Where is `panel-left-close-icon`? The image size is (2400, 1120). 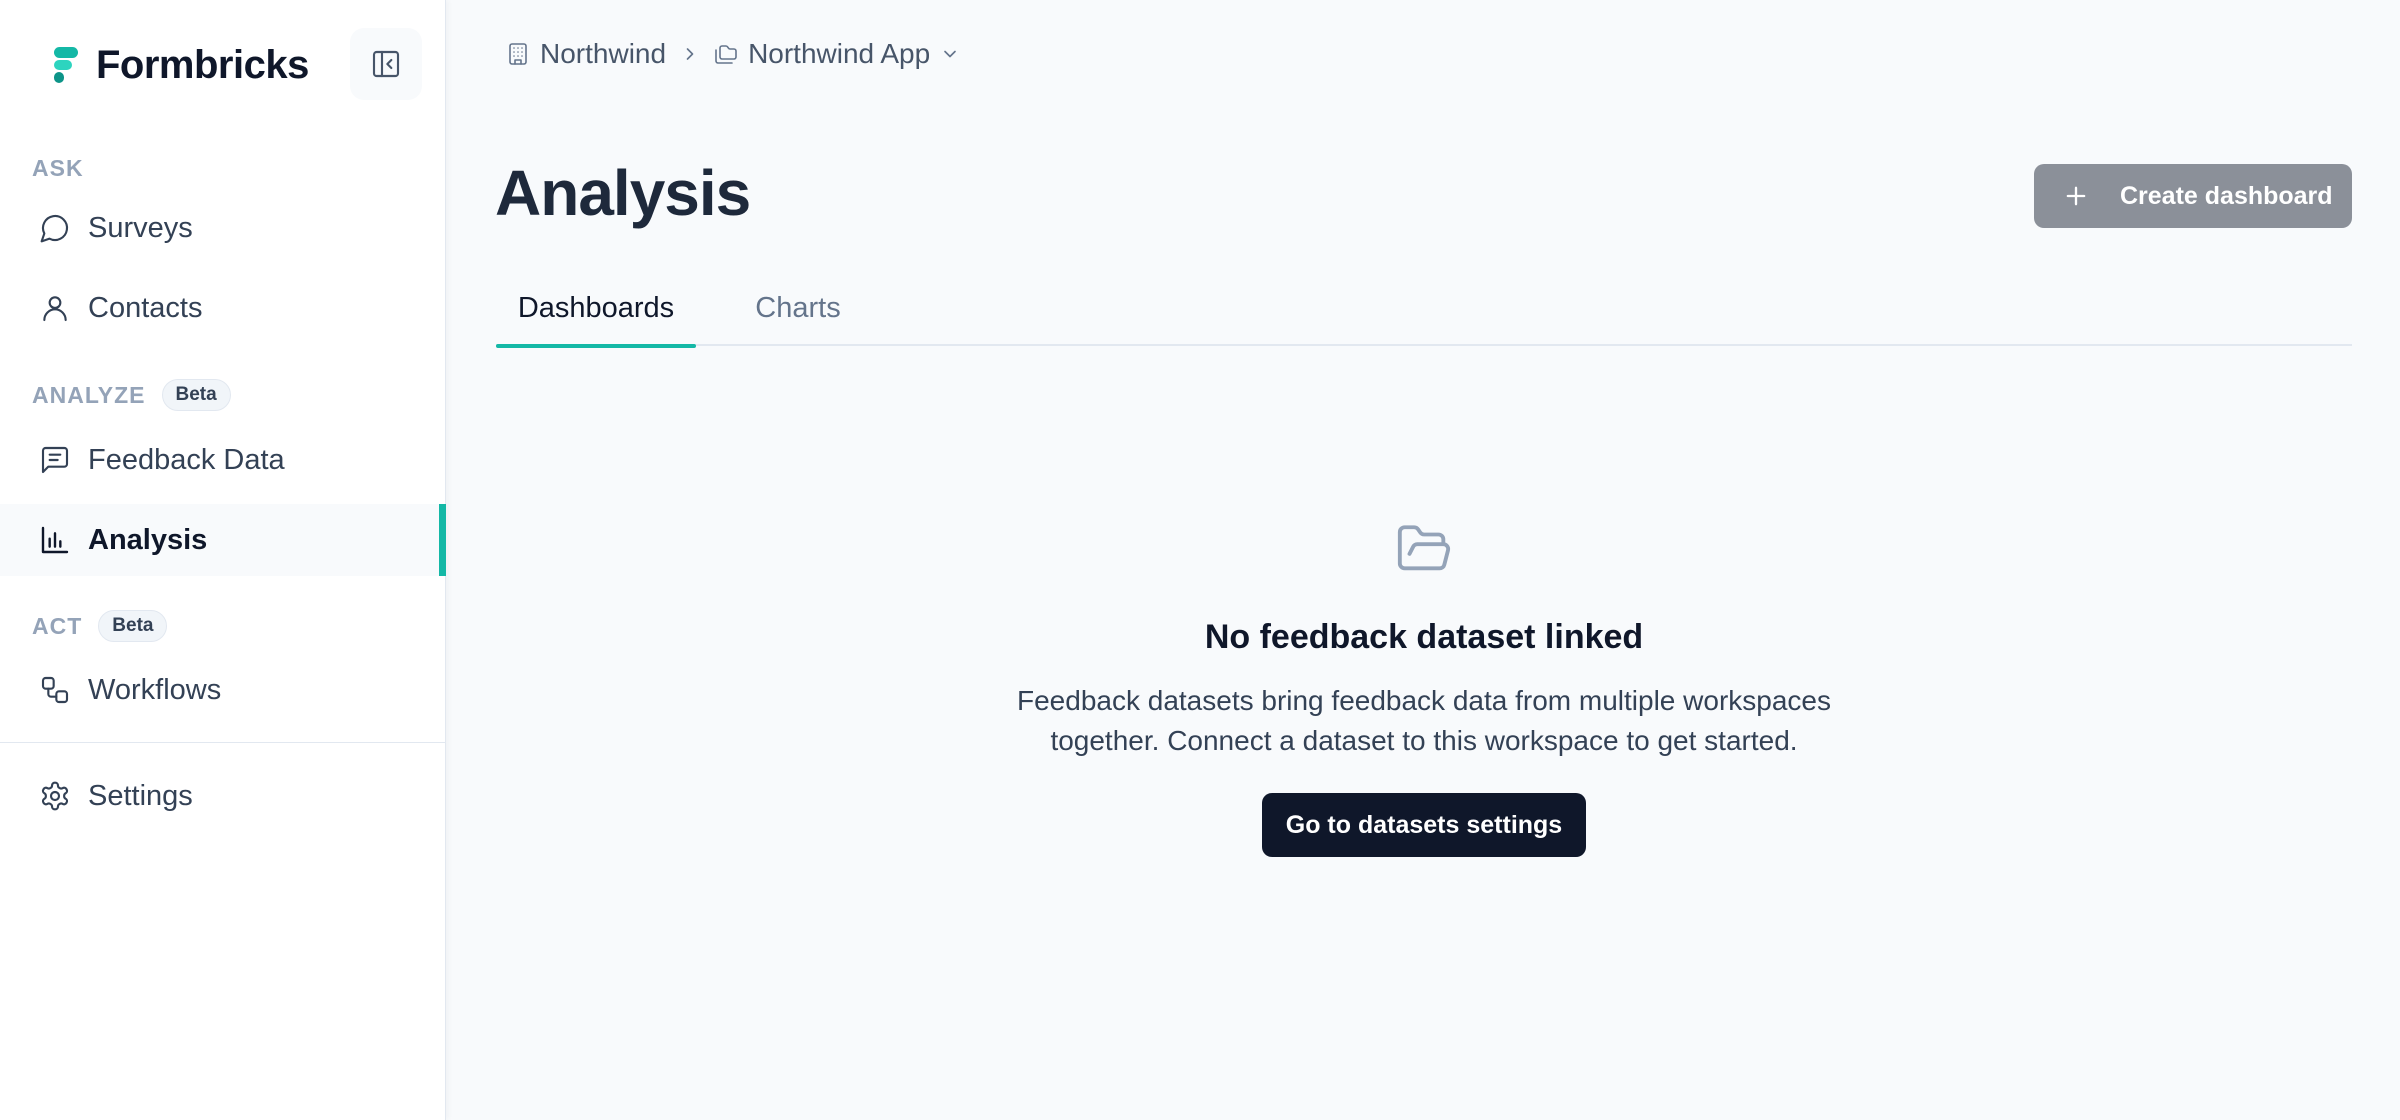
panel-left-close-icon is located at coordinates (386, 64).